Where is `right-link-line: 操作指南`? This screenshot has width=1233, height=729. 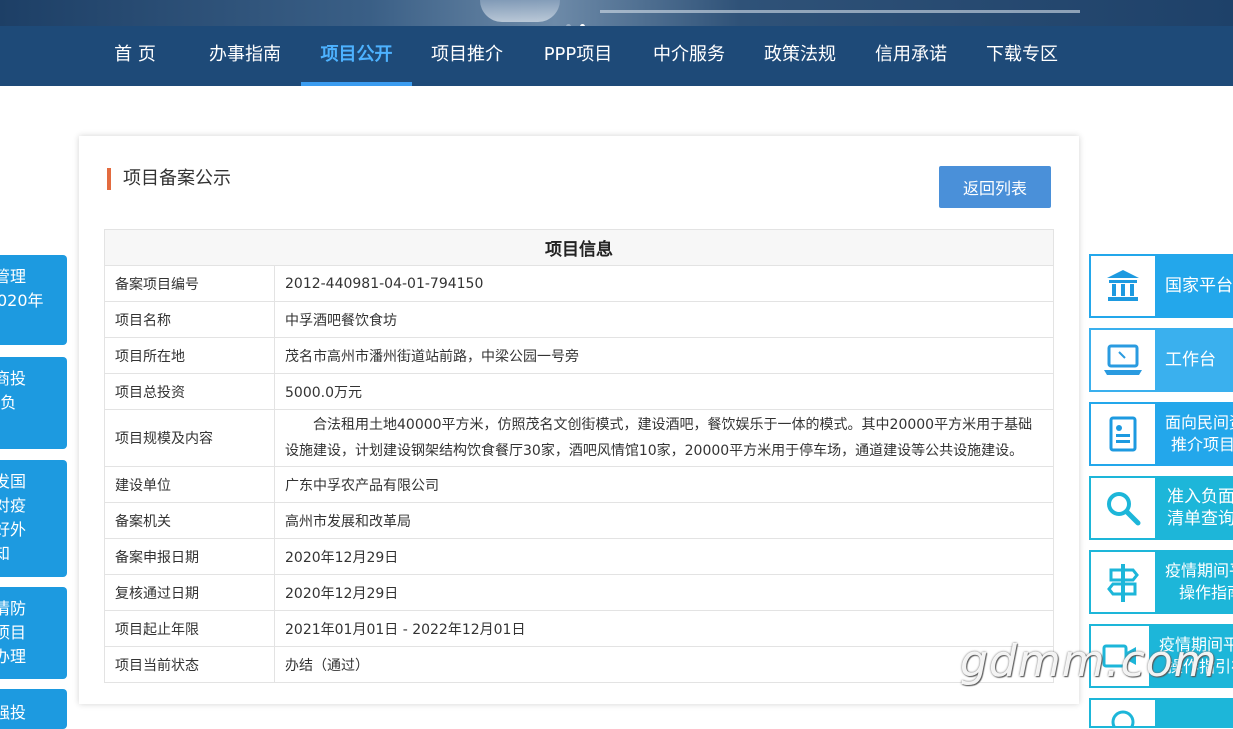
right-link-line: 操作指南 is located at coordinates (1206, 592).